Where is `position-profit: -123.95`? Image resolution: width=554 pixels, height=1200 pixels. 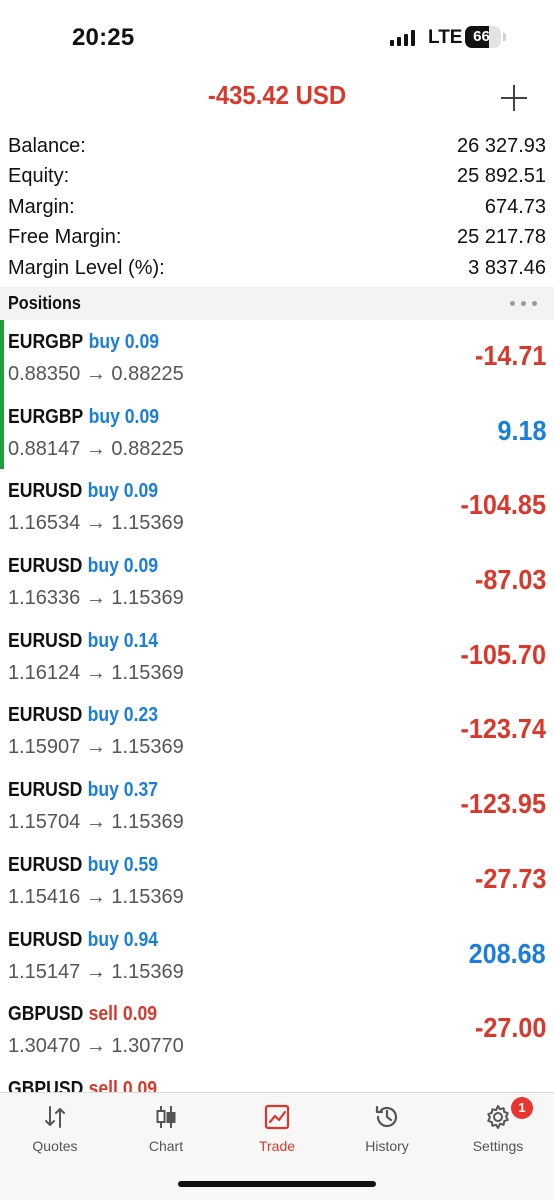
position-profit: -123.95 is located at coordinates (503, 804).